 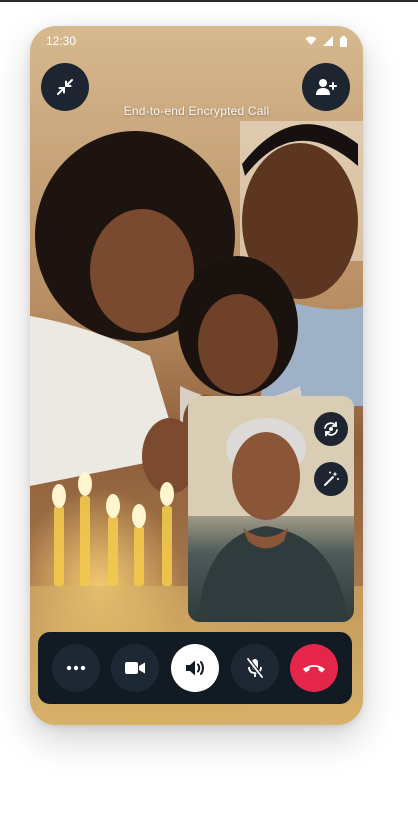 What do you see at coordinates (209, 1) in the screenshot?
I see `window-top-border` at bounding box center [209, 1].